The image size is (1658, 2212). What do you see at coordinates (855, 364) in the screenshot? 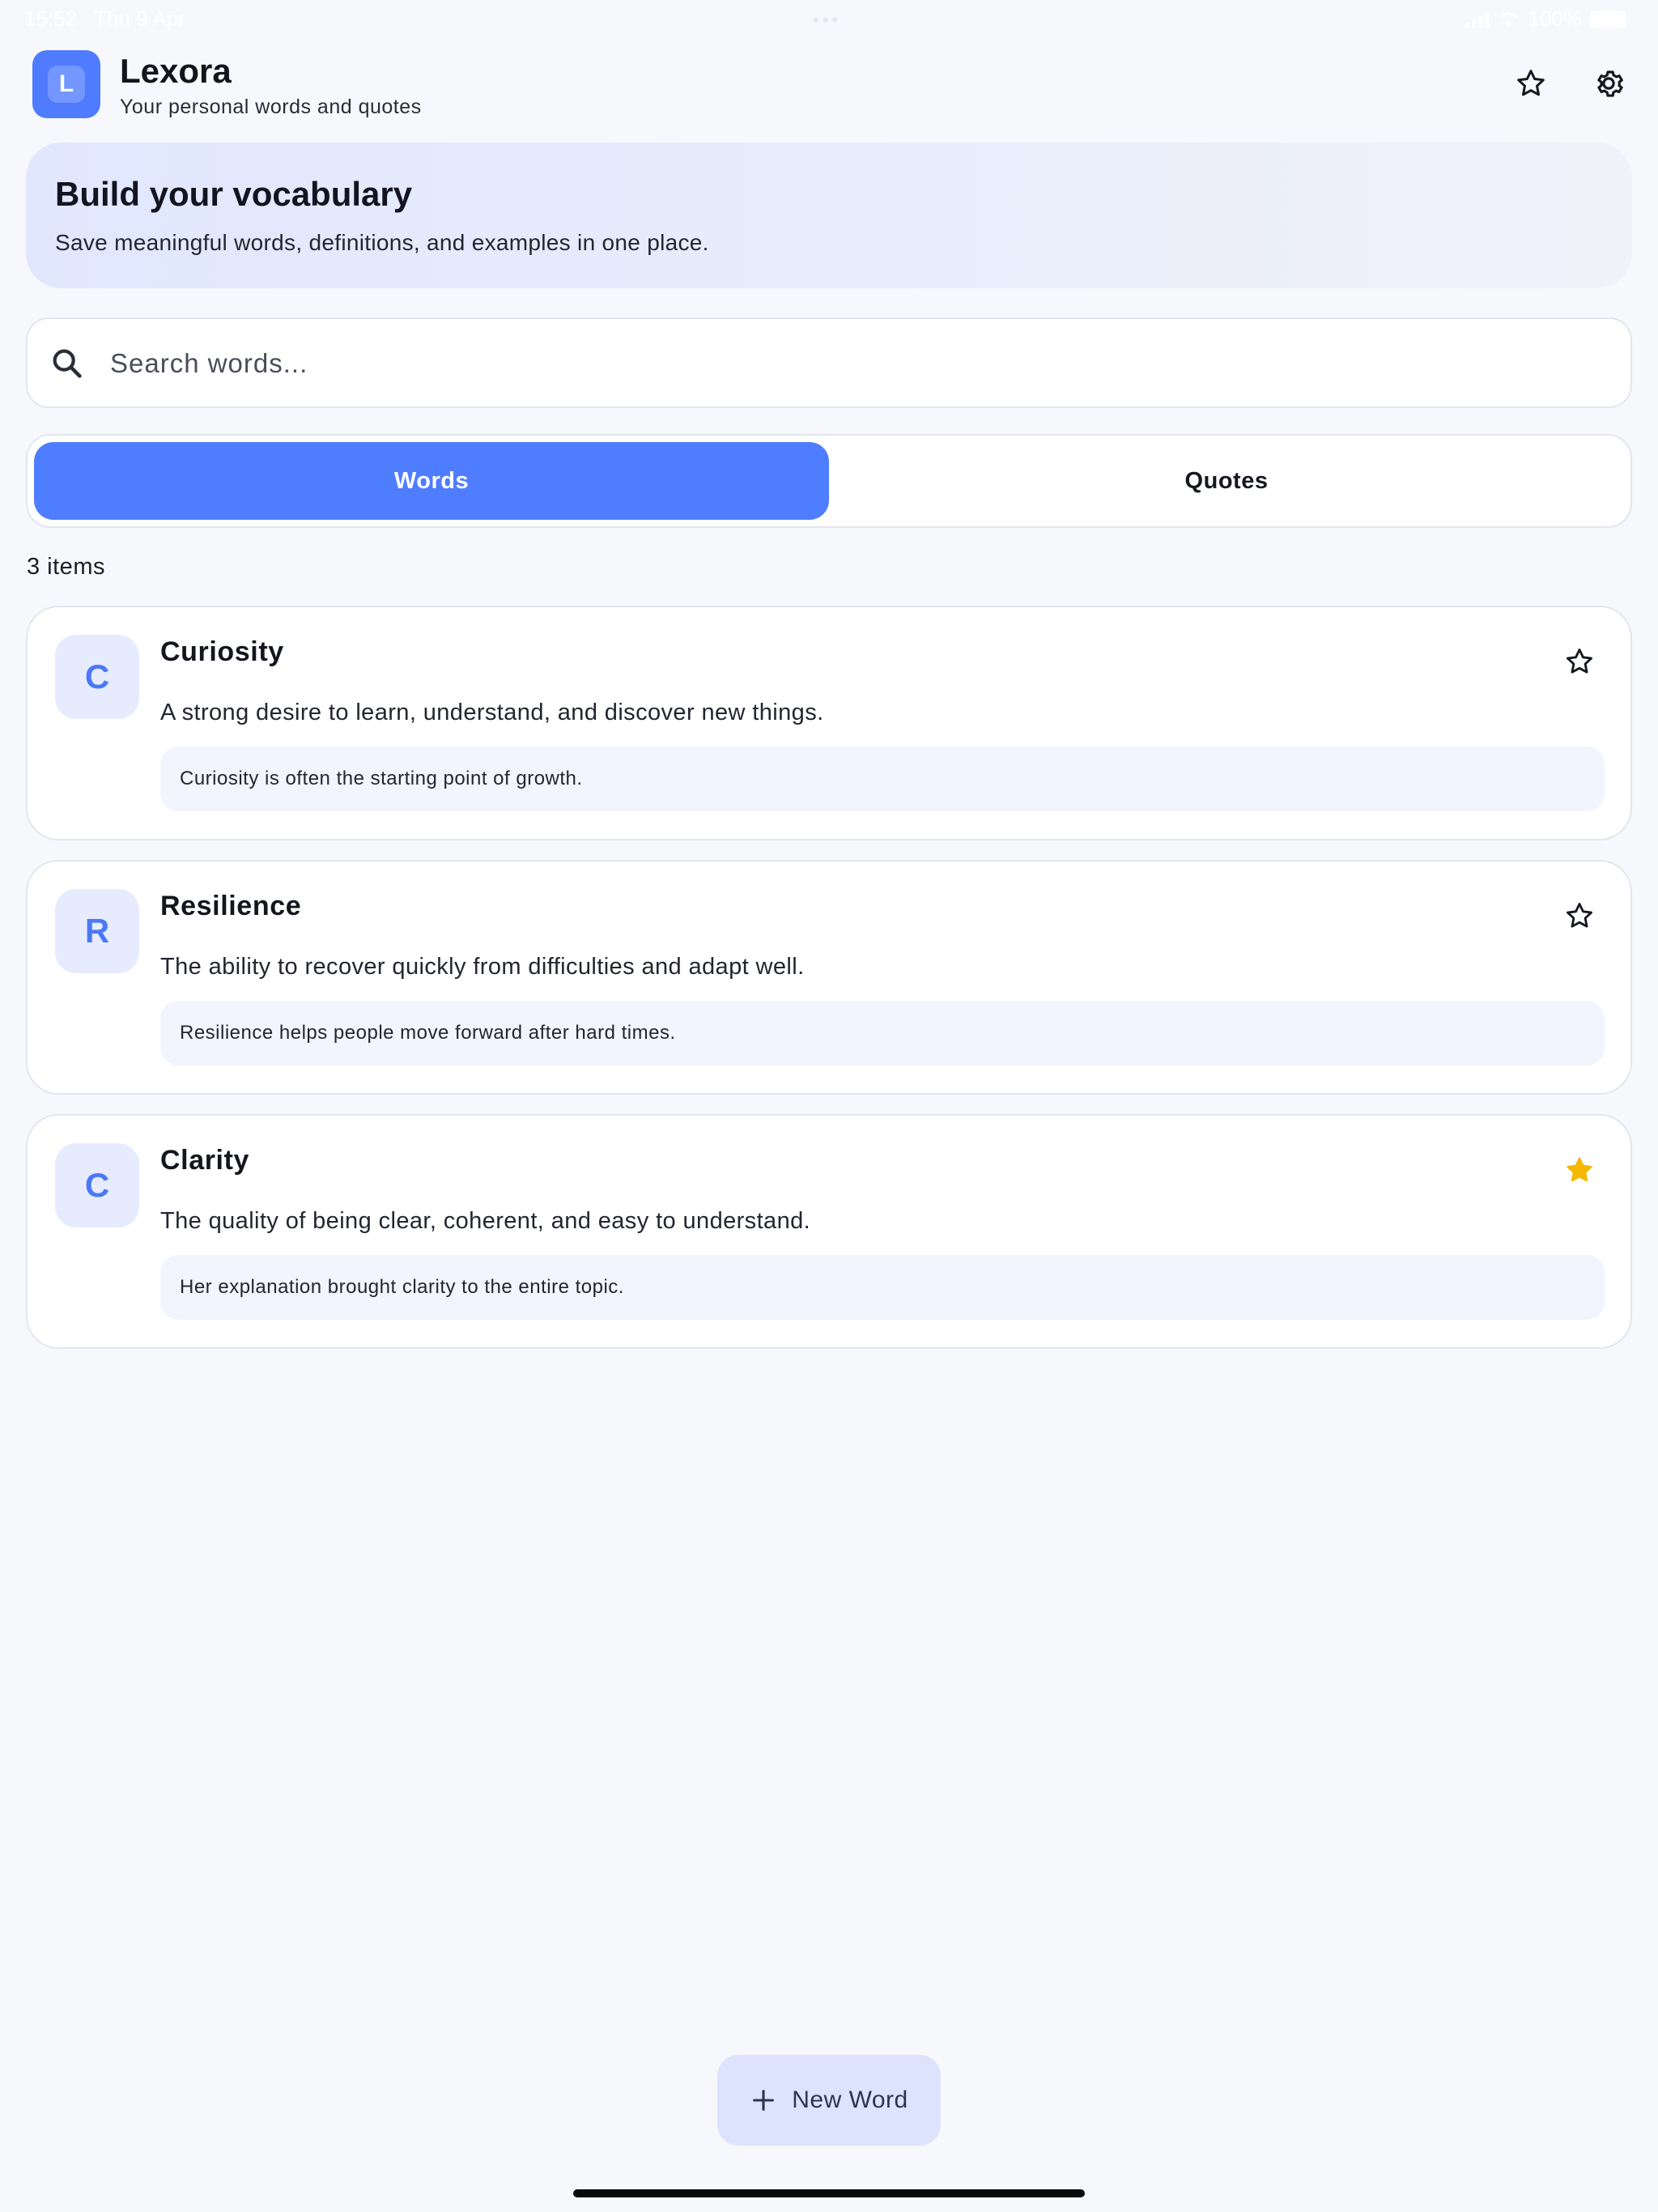
I see `search-input` at bounding box center [855, 364].